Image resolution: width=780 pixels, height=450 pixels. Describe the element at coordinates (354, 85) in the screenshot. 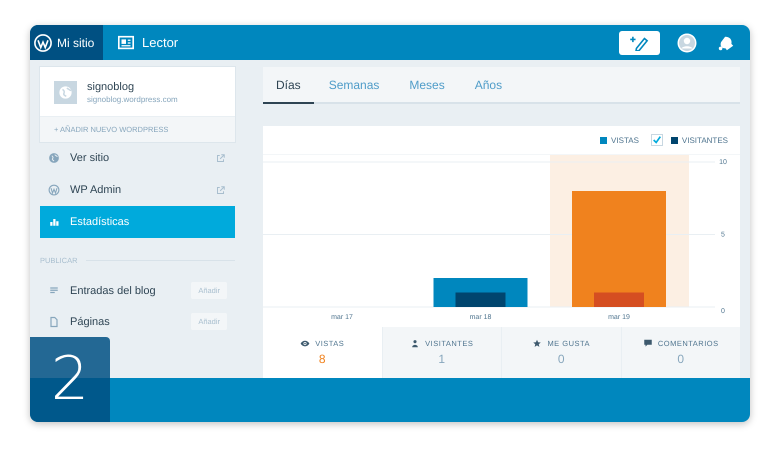

I see `period-tab: Semanas` at that location.